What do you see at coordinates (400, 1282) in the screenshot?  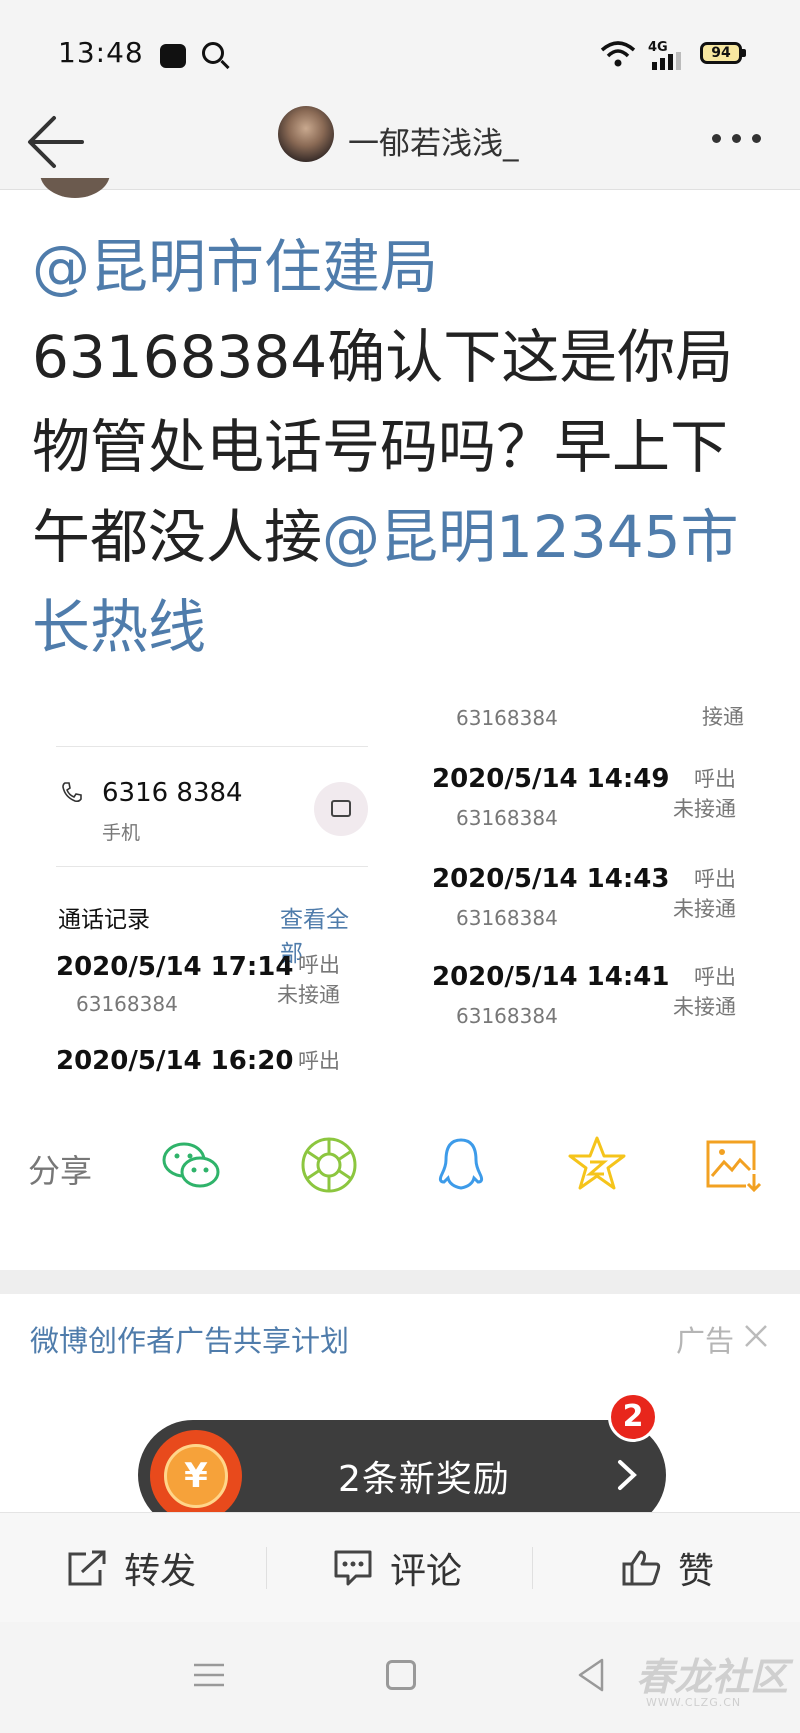 I see `section-divider` at bounding box center [400, 1282].